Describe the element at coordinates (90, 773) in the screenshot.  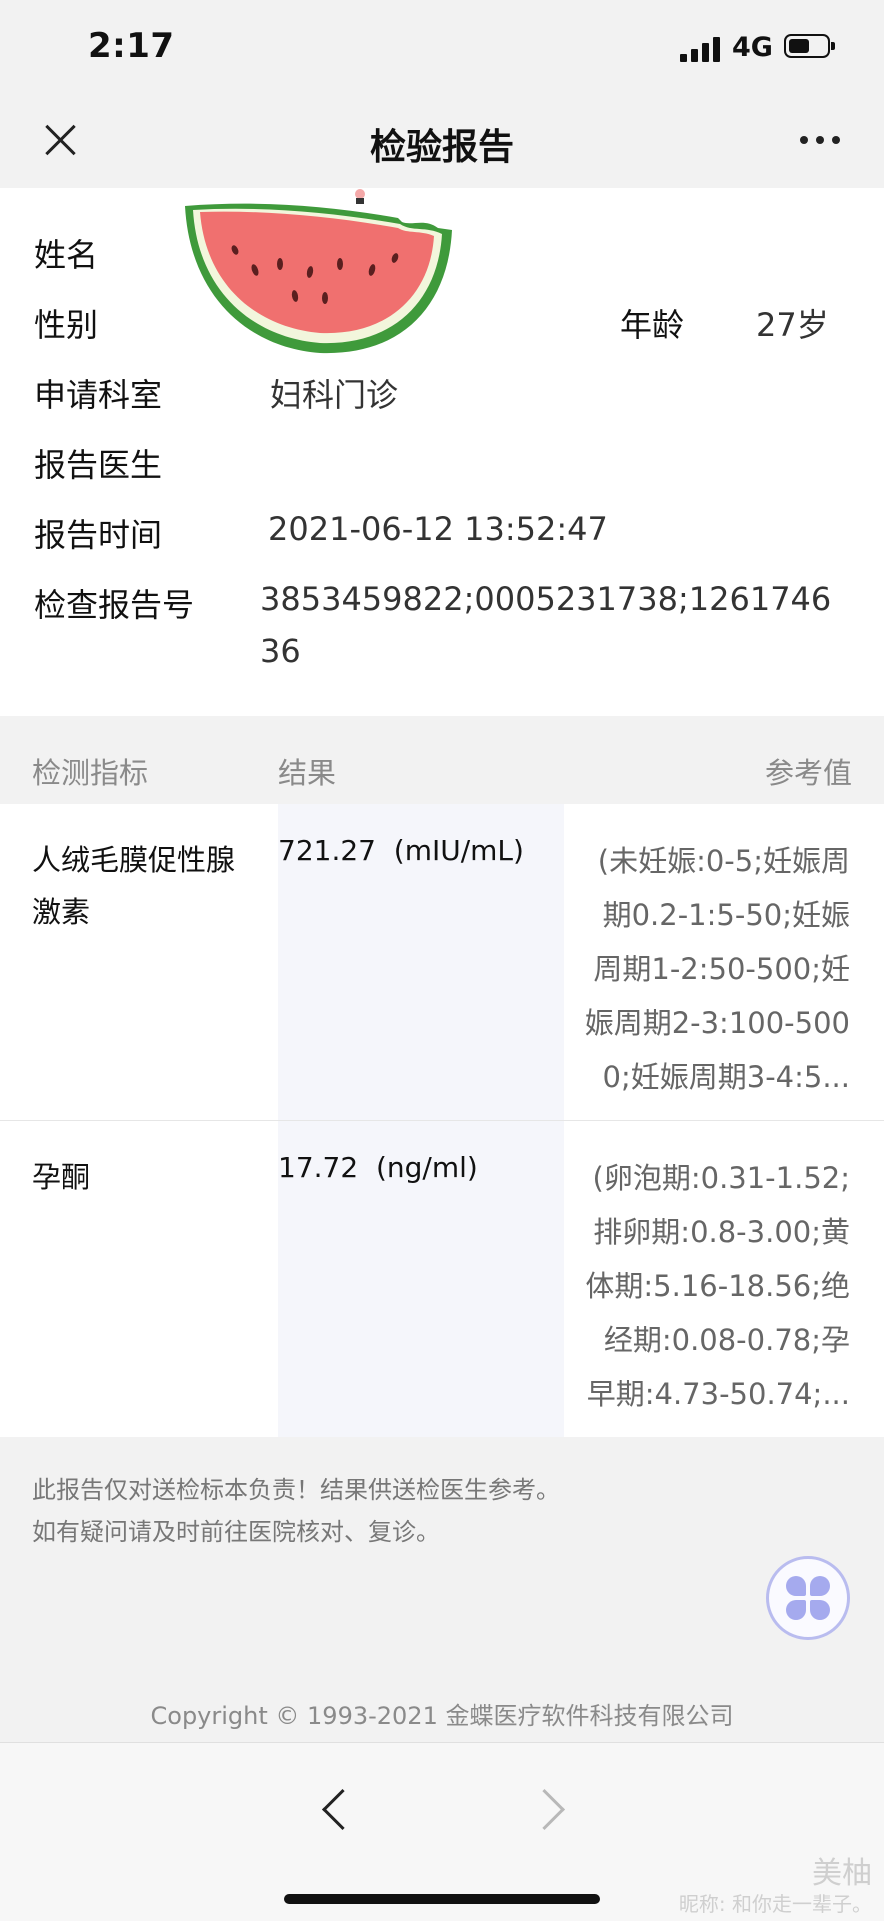
I see `header-indicator: 检测指标` at that location.